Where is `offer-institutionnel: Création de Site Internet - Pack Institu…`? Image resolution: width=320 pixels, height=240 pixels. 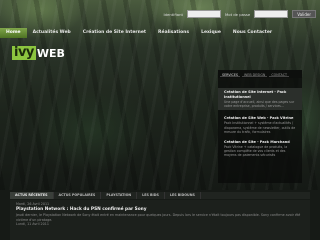 offer-institutionnel: Création de Site Internet - Pack Institu… is located at coordinates (260, 99).